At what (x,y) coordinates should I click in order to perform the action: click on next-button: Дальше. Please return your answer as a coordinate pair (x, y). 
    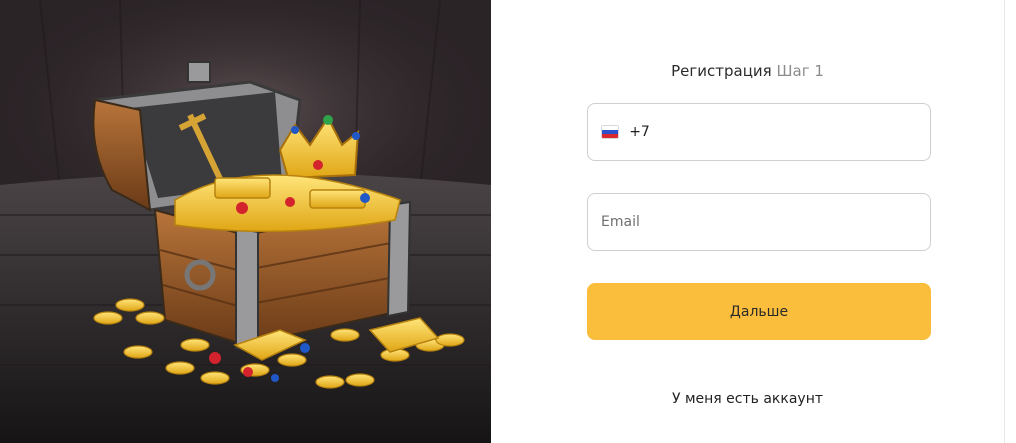
    Looking at the image, I should click on (759, 311).